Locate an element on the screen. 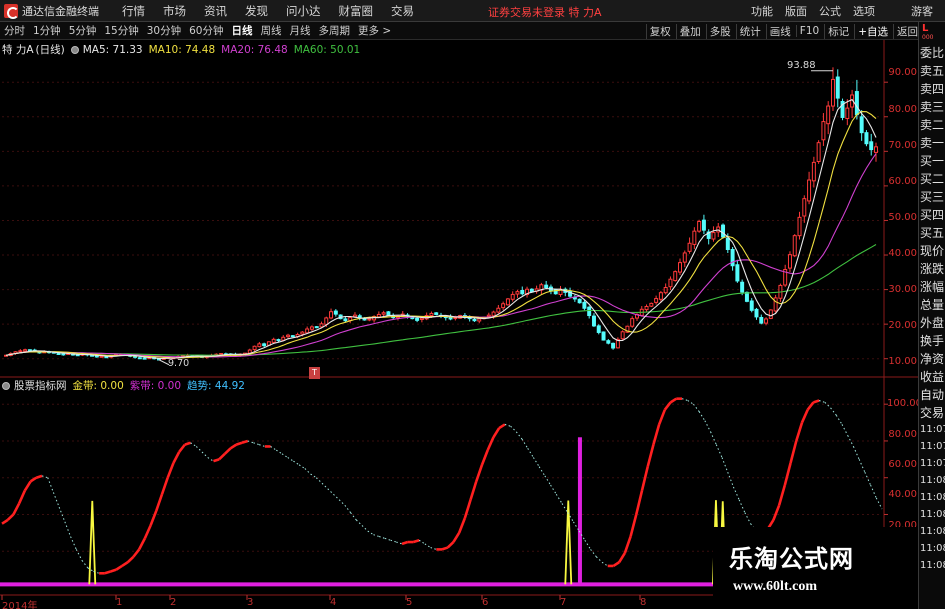 This screenshot has height=609, width=945. period-5min: 5分钟 is located at coordinates (83, 30).